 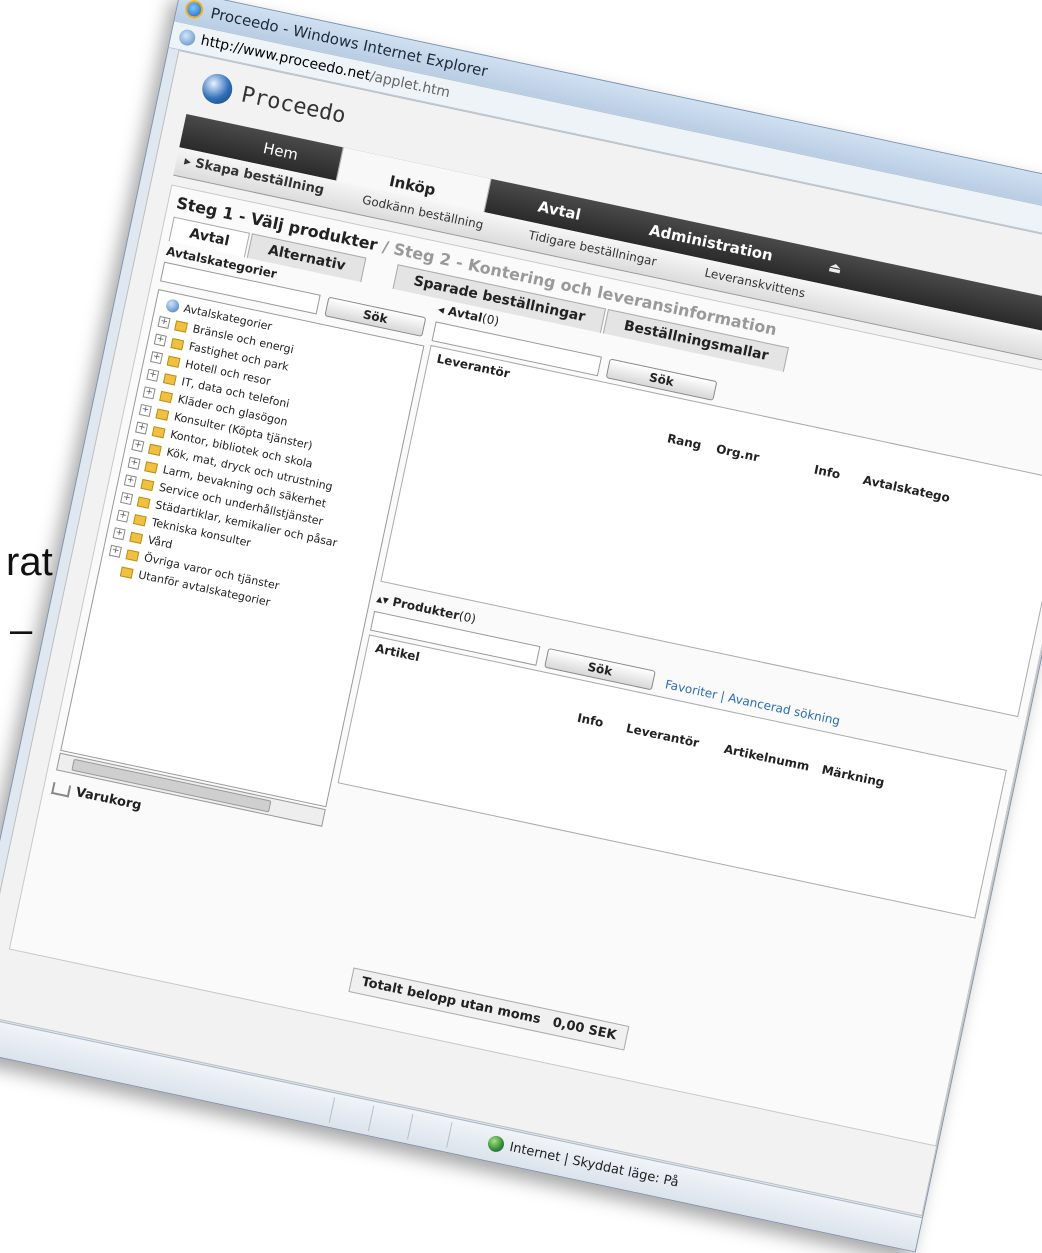 What do you see at coordinates (767, 758) in the screenshot?
I see `col-artikelnummer: Artikelnumm` at bounding box center [767, 758].